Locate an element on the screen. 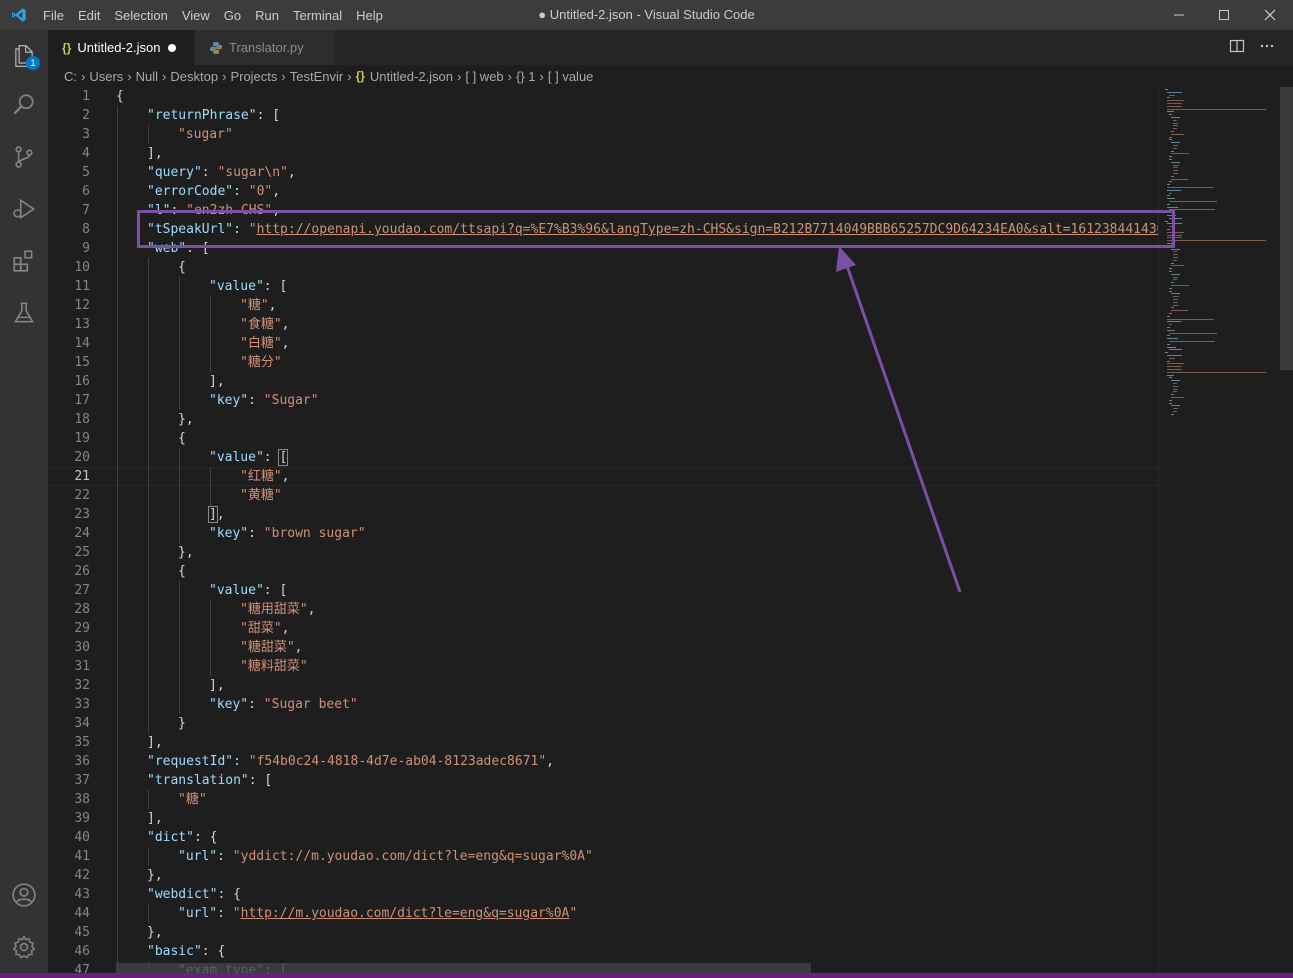 The image size is (1293, 978). split-editor-button is located at coordinates (1237, 48).